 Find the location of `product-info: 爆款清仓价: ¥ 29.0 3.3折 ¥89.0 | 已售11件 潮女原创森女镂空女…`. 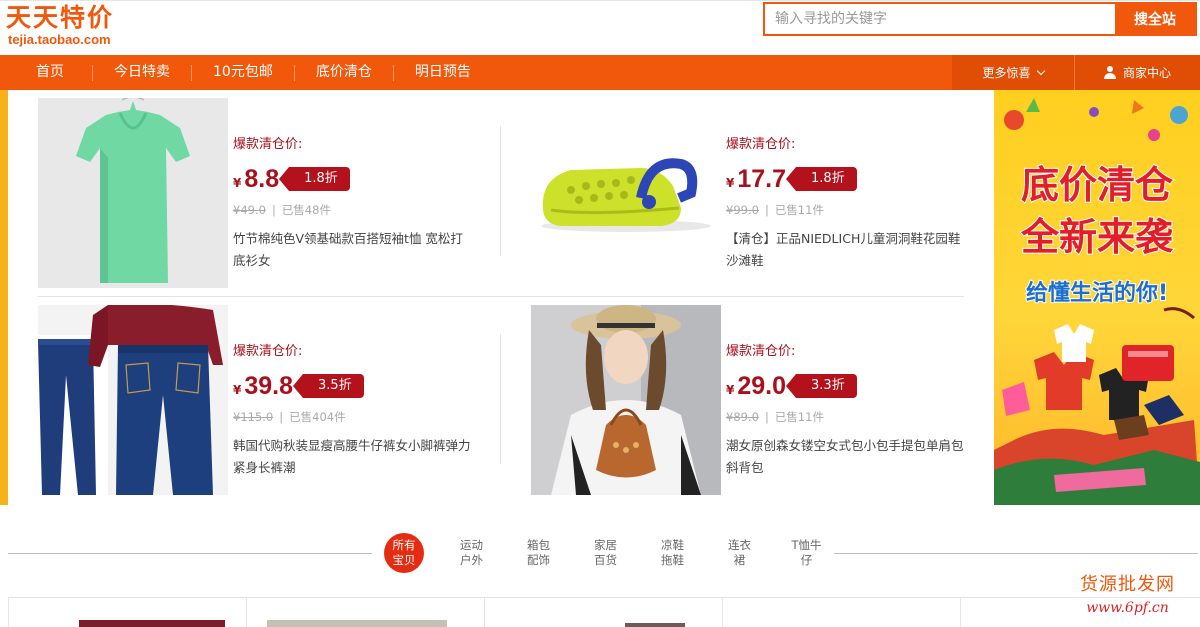

product-info: 爆款清仓价: ¥ 29.0 3.3折 ¥89.0 | 已售11件 潮女原创森女镂空女… is located at coordinates (846, 411).